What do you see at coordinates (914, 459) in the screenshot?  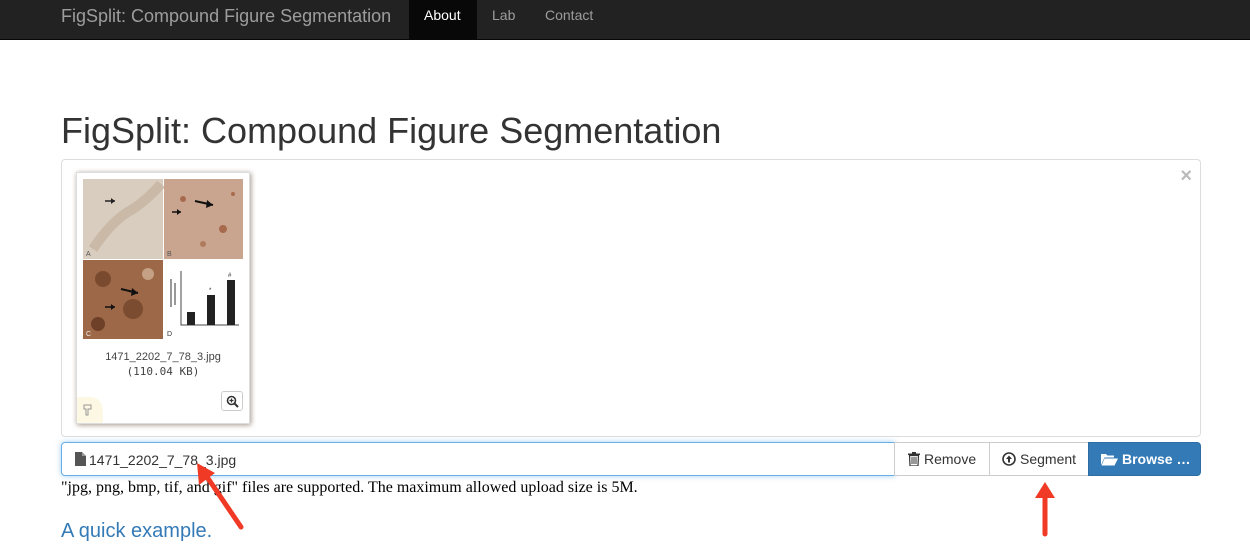 I see `trash-icon` at bounding box center [914, 459].